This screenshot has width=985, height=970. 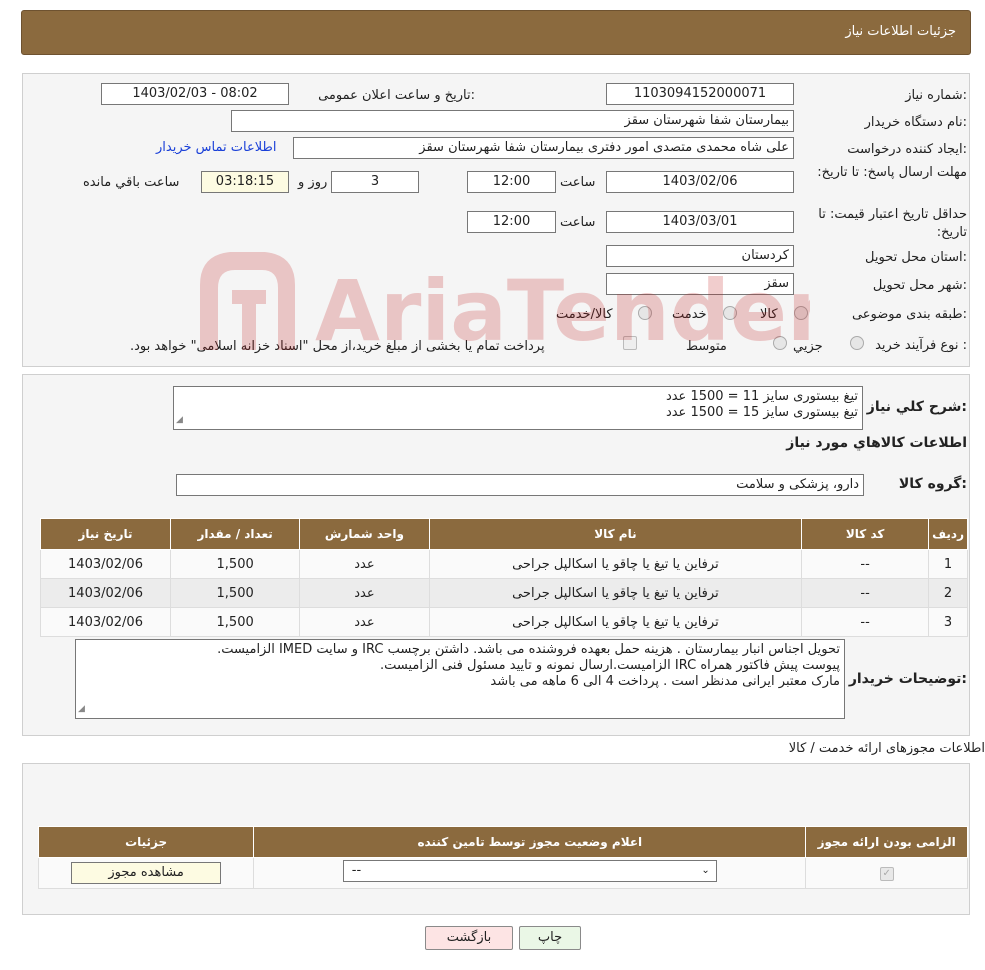 I want to click on validity-time-field: 12:00, so click(x=511, y=222).